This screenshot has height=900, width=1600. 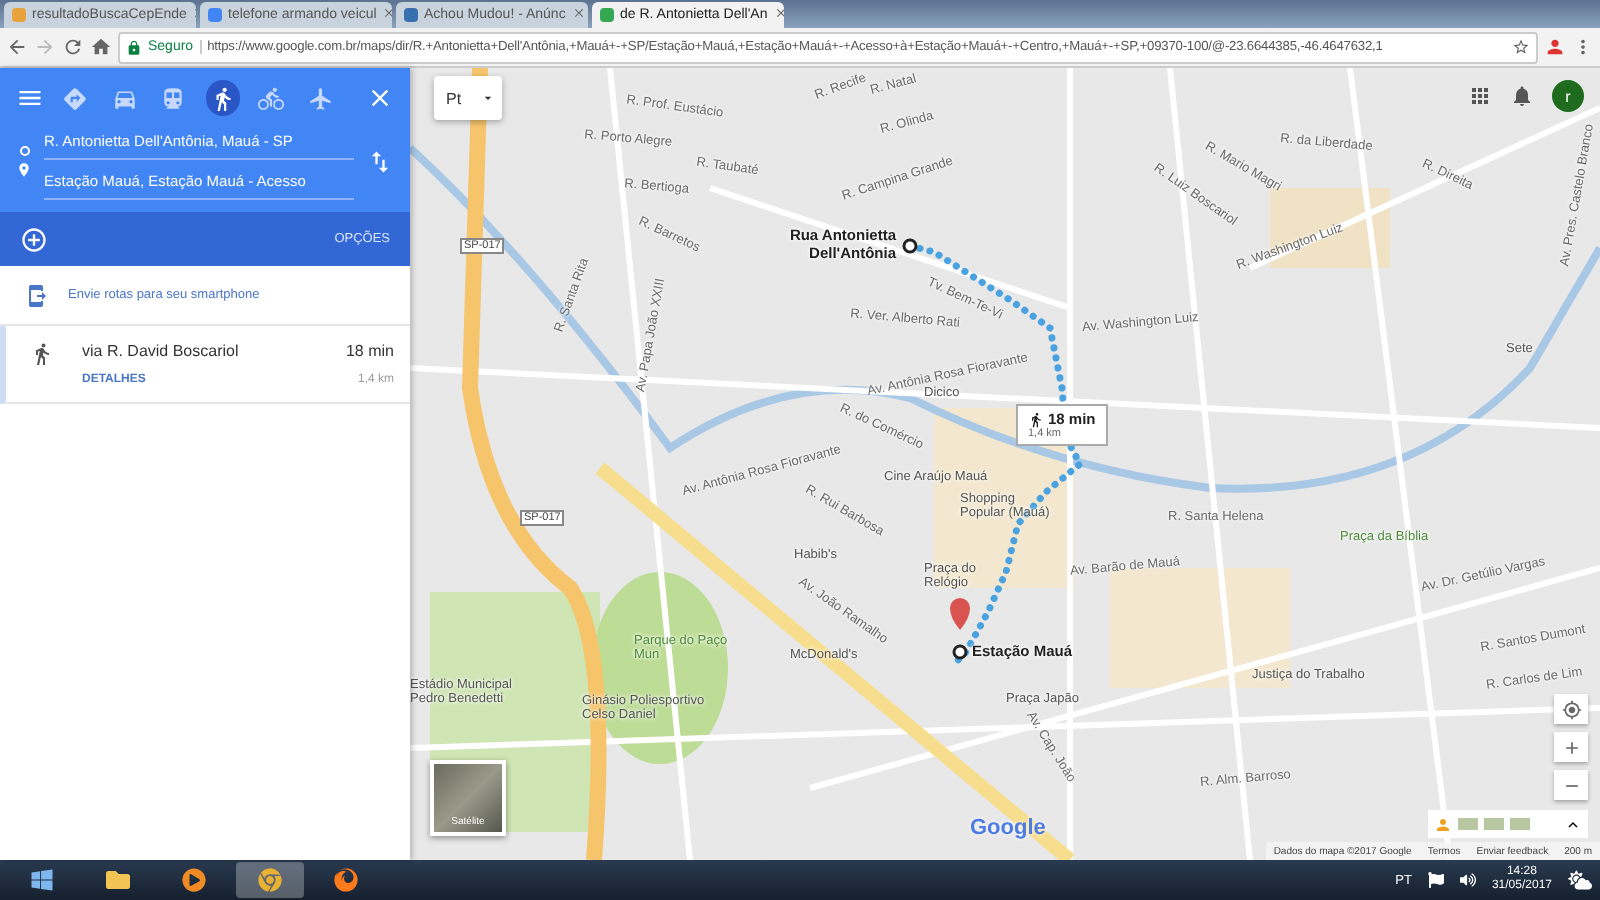 What do you see at coordinates (75, 98) in the screenshot?
I see `directions-sign-icon` at bounding box center [75, 98].